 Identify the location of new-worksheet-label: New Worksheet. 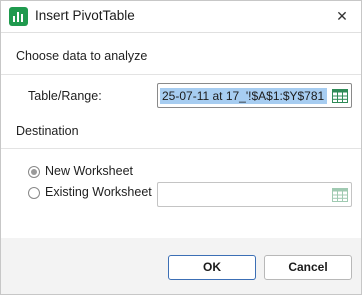
(89, 171).